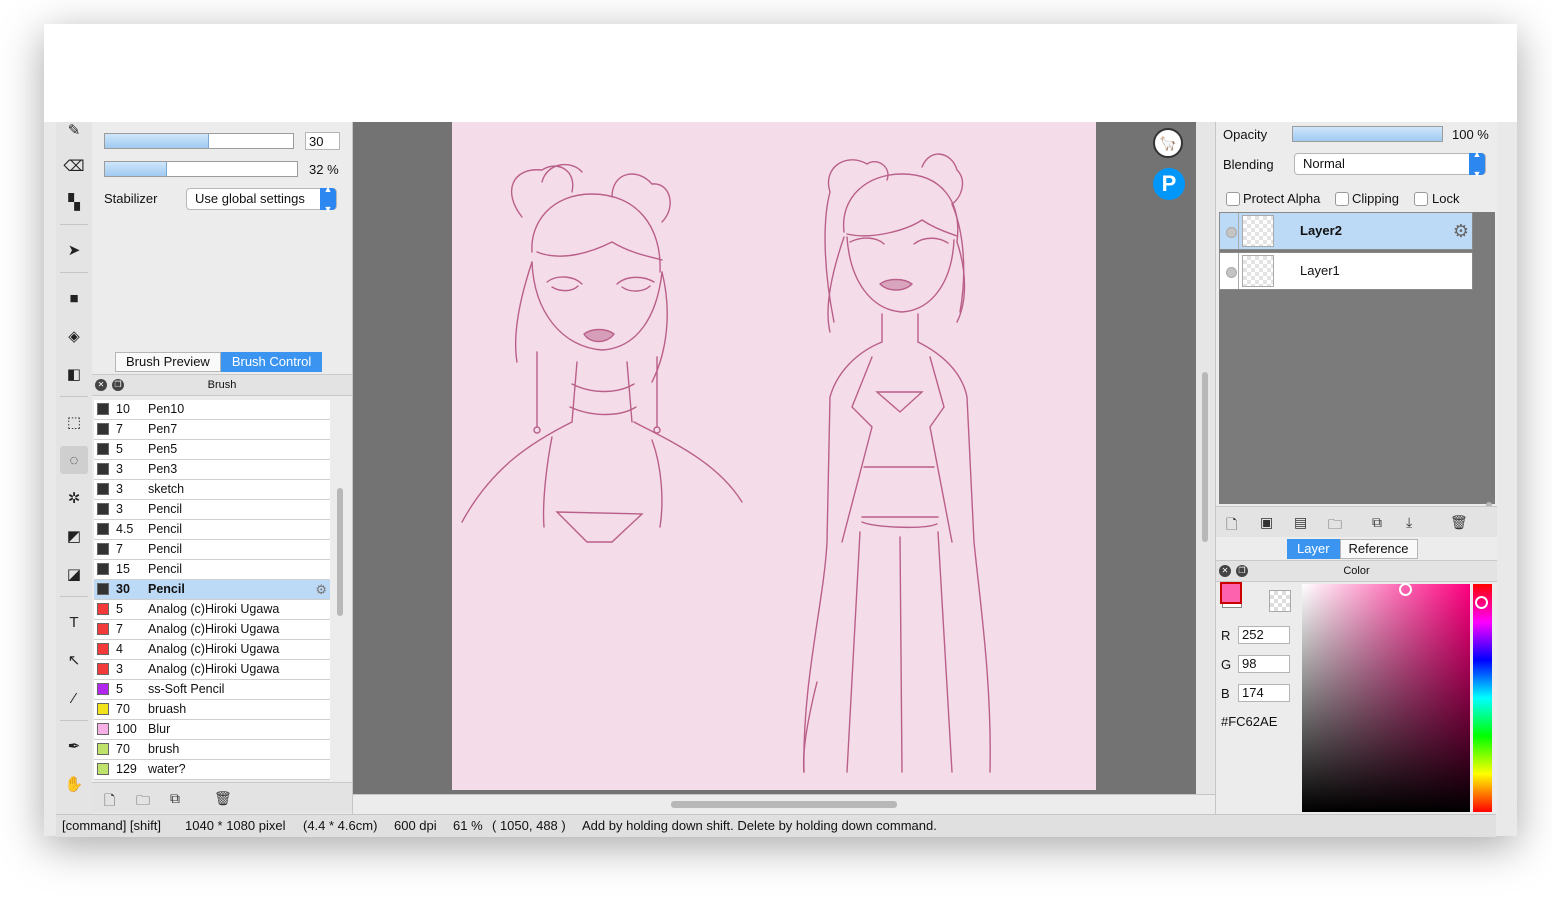 The image size is (1552, 916). Describe the element at coordinates (1346, 231) in the screenshot. I see `layer-row-layer2: Layer2 ⚙` at that location.